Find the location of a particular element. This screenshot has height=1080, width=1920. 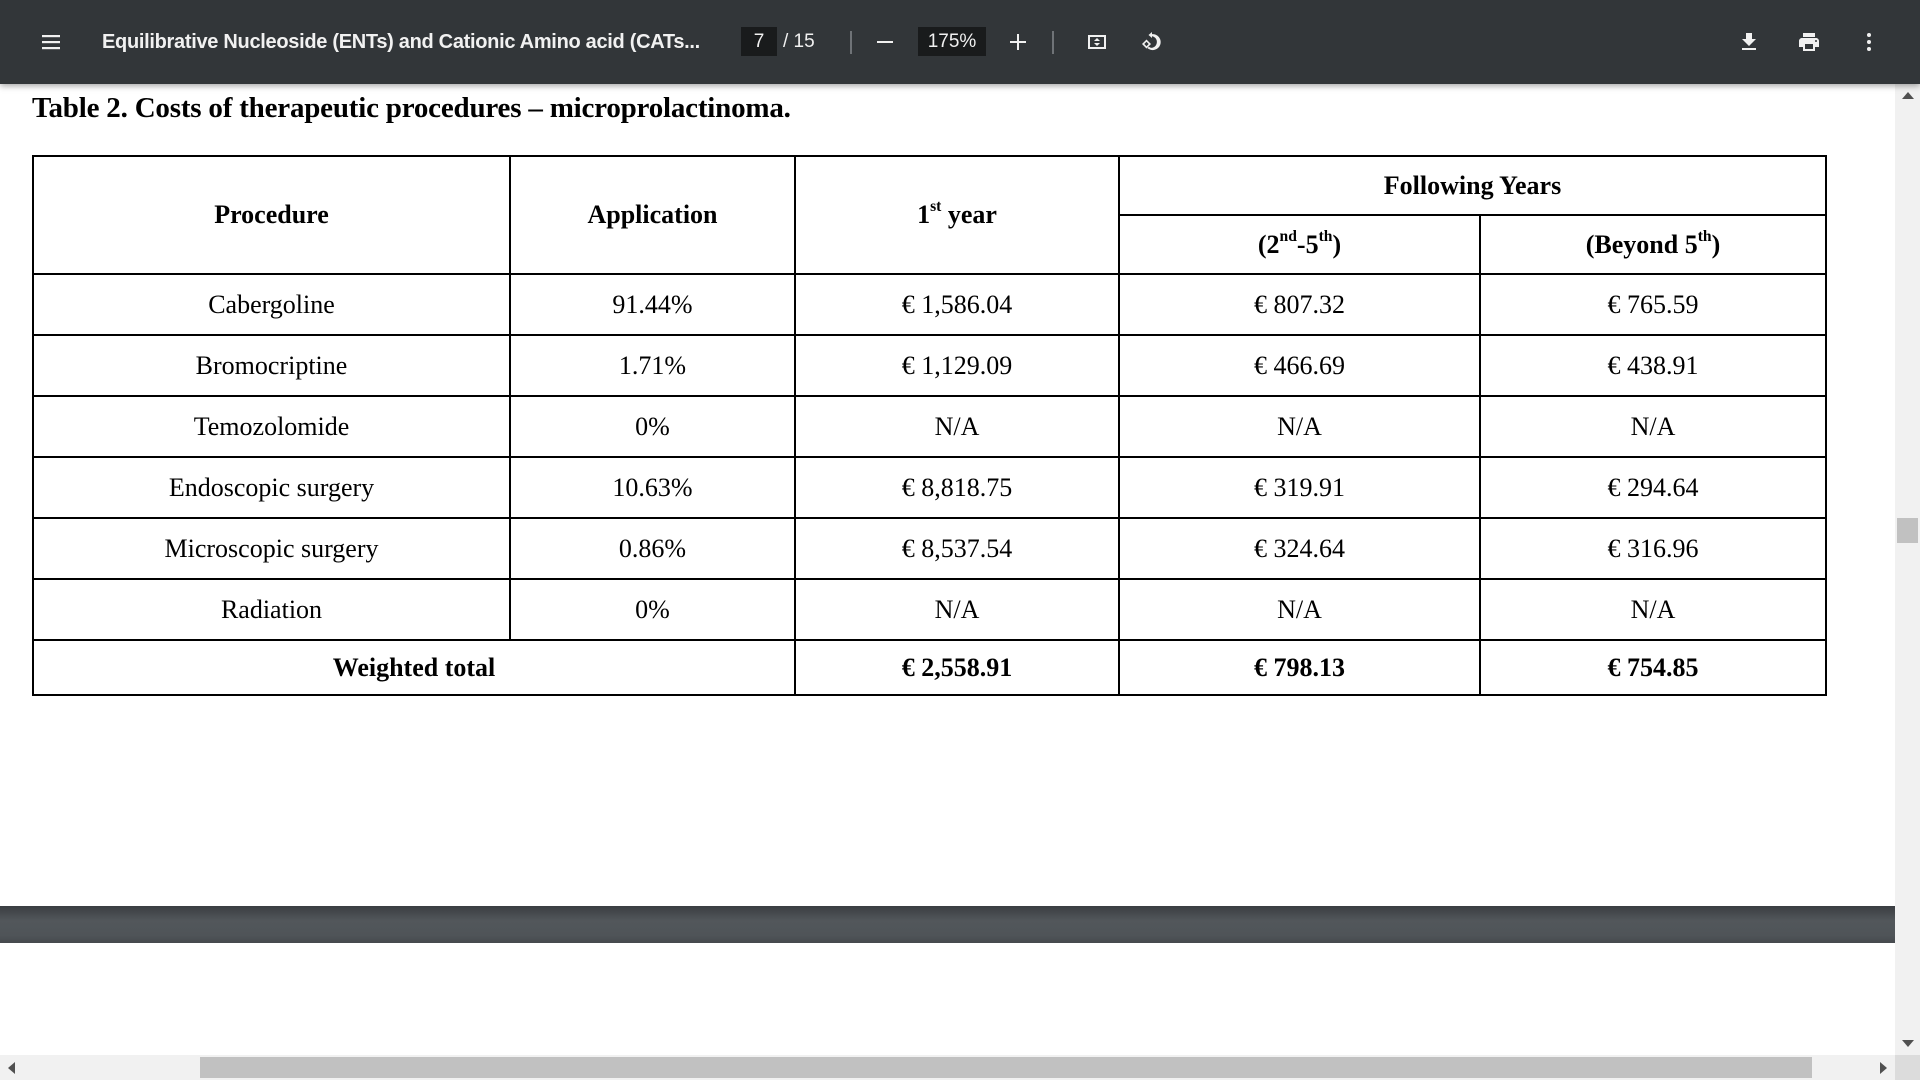

page-total-label: / 15 is located at coordinates (799, 41).